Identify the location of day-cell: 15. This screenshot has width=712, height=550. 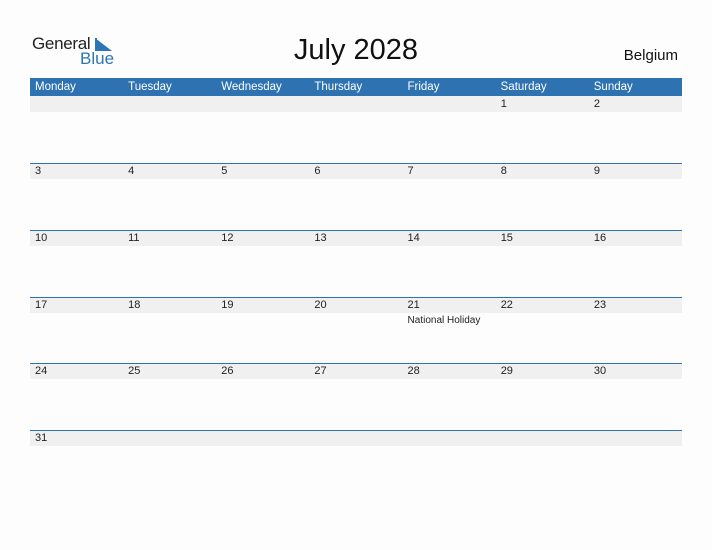
(542, 263).